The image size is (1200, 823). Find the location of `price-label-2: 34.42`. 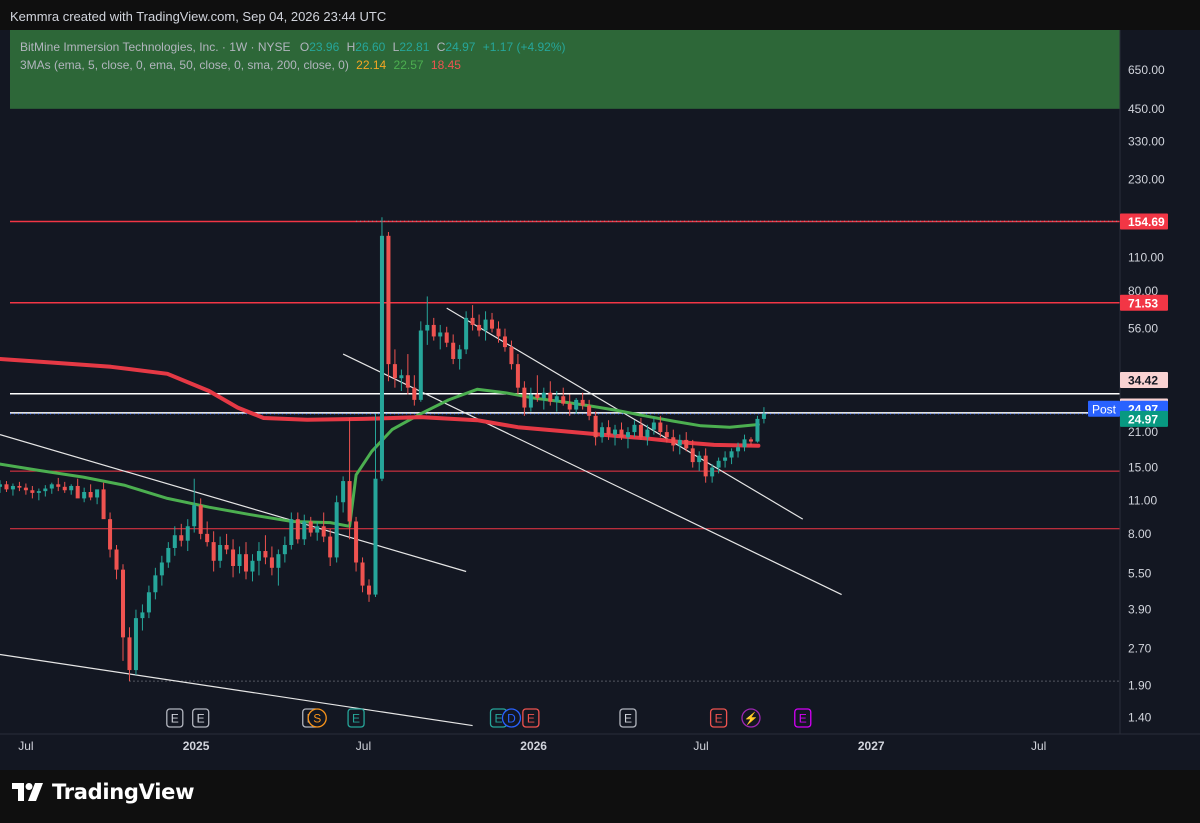

price-label-2: 34.42 is located at coordinates (1143, 380).